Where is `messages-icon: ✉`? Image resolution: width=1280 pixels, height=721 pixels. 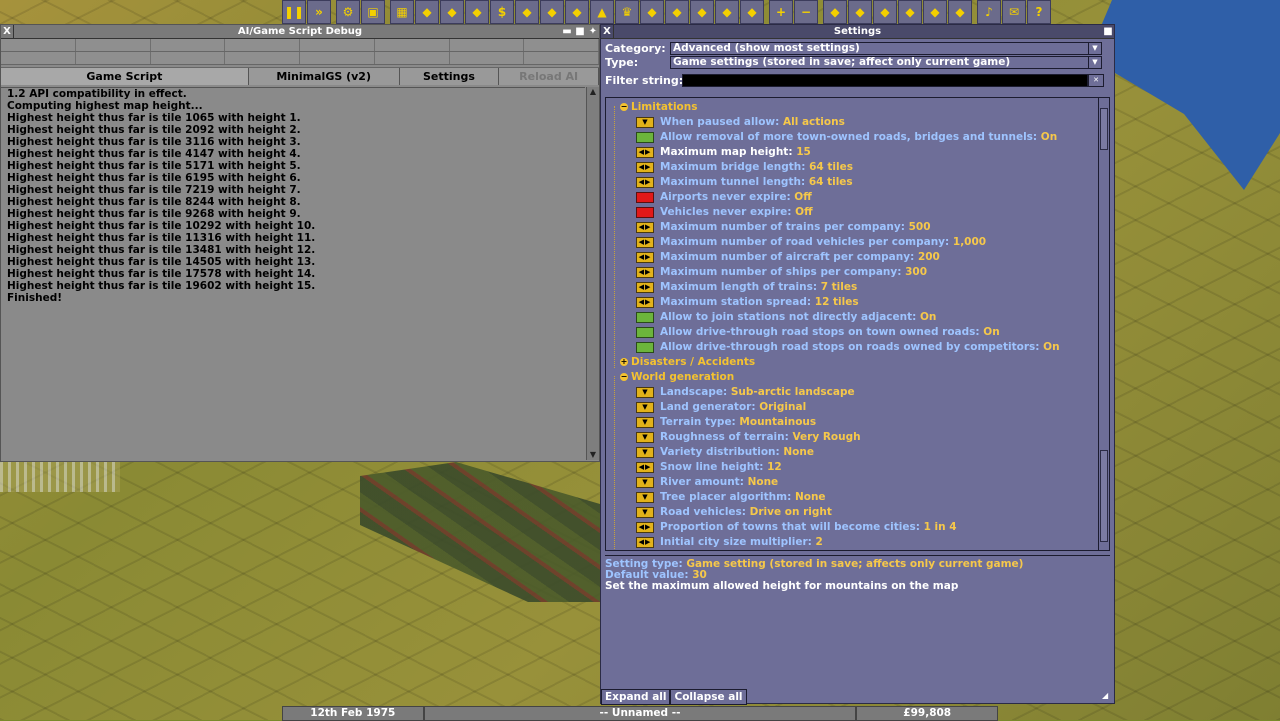
messages-icon: ✉ is located at coordinates (1014, 12).